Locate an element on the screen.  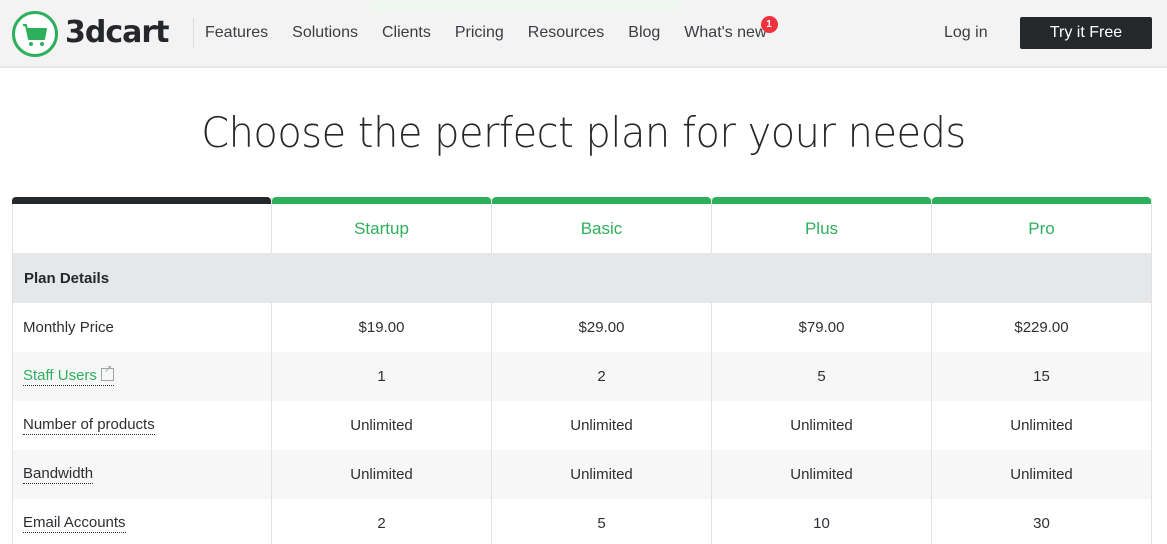
table-cell: 15 is located at coordinates (1042, 376).